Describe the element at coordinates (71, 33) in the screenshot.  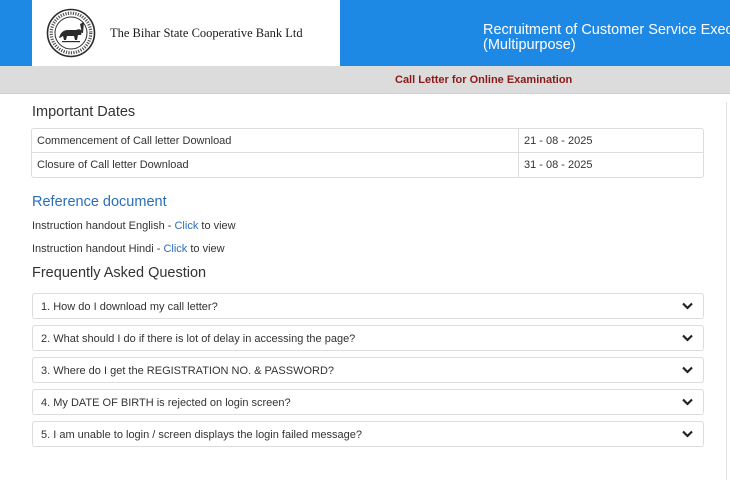
I see `bank-seal-logo` at that location.